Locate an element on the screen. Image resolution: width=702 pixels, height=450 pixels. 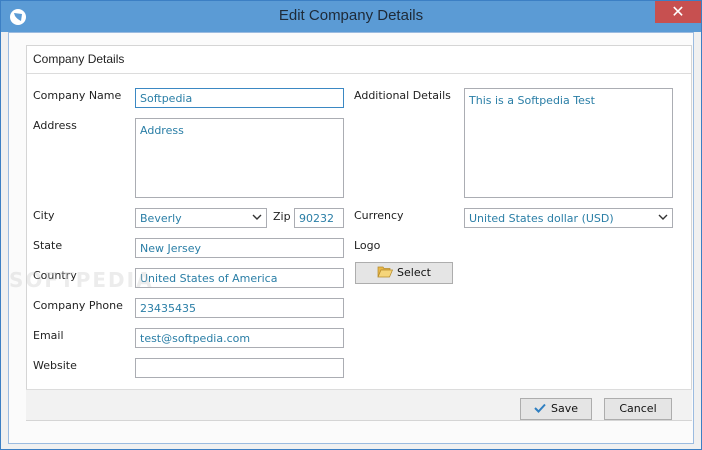
close-button: ✕ is located at coordinates (678, 12).